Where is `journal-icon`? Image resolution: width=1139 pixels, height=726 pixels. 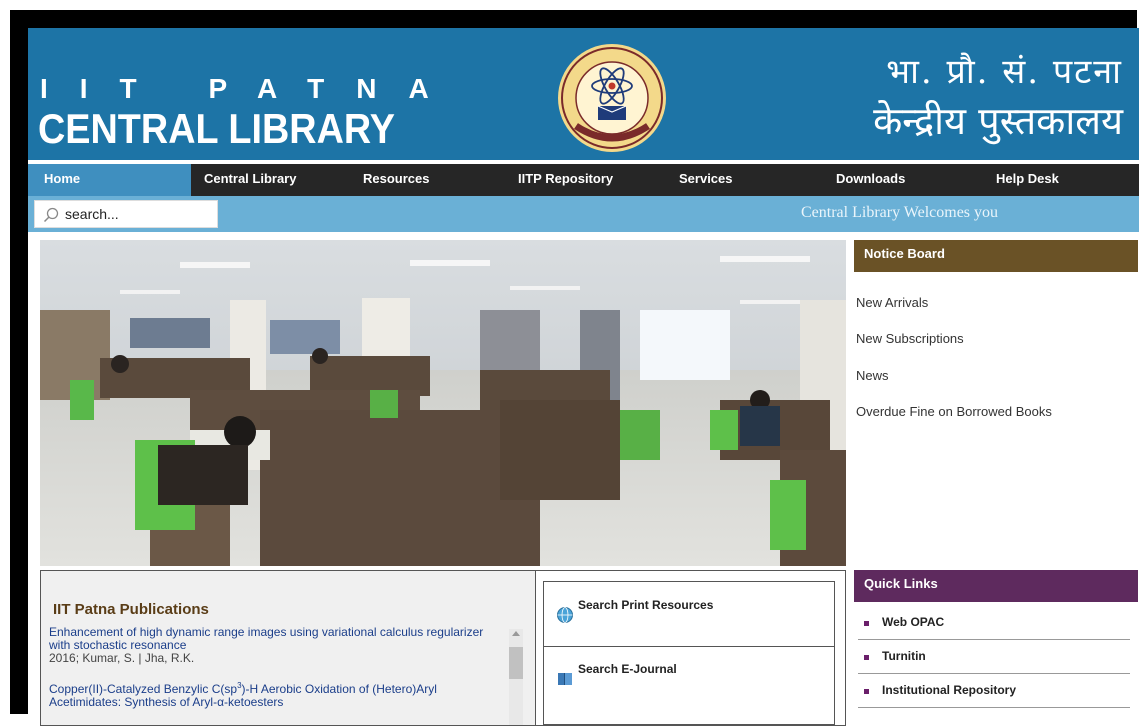 journal-icon is located at coordinates (565, 679).